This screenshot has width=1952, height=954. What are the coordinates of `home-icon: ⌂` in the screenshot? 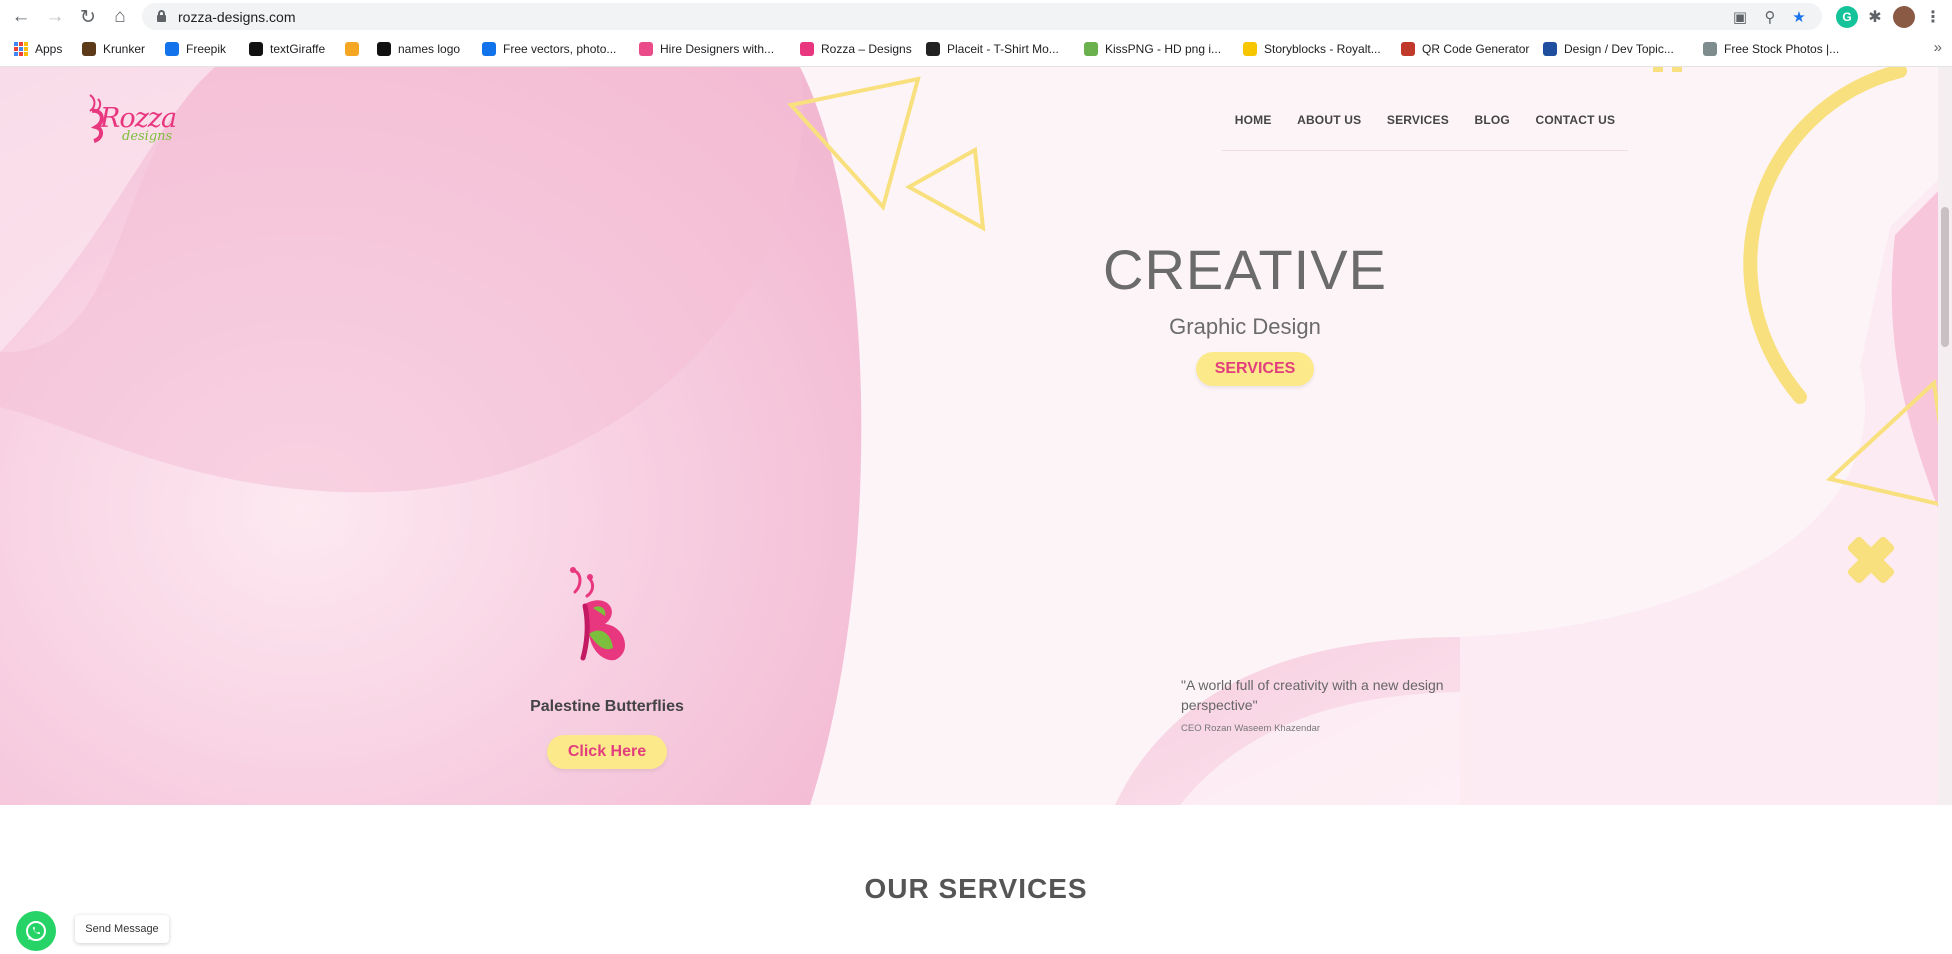 It's located at (120, 17).